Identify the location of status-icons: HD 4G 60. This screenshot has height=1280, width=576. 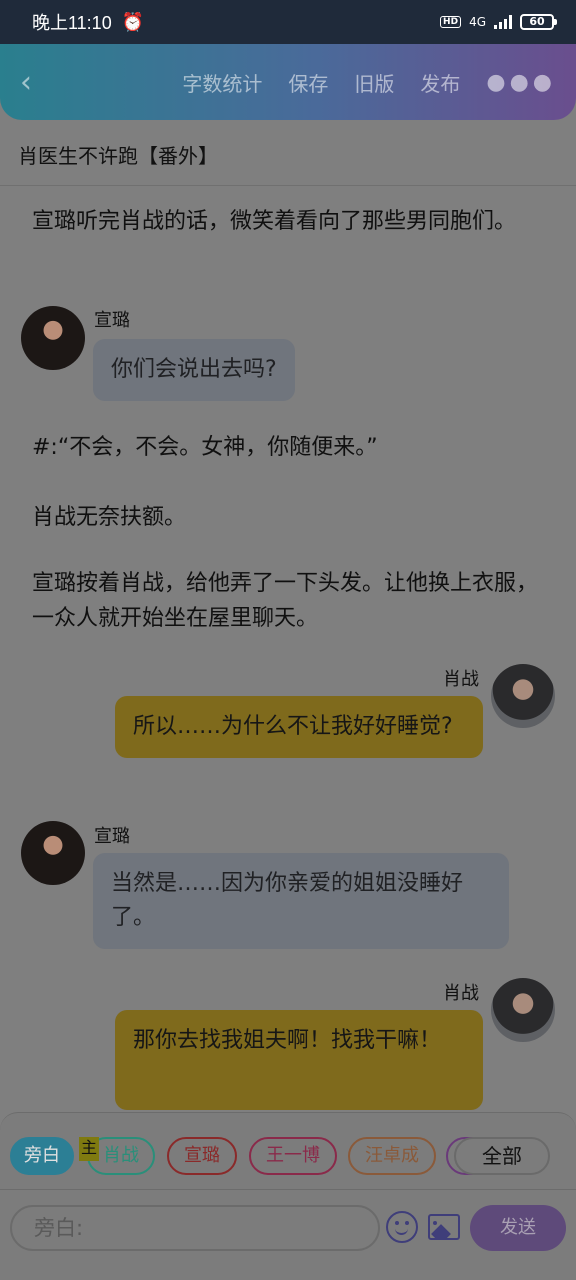
(498, 22).